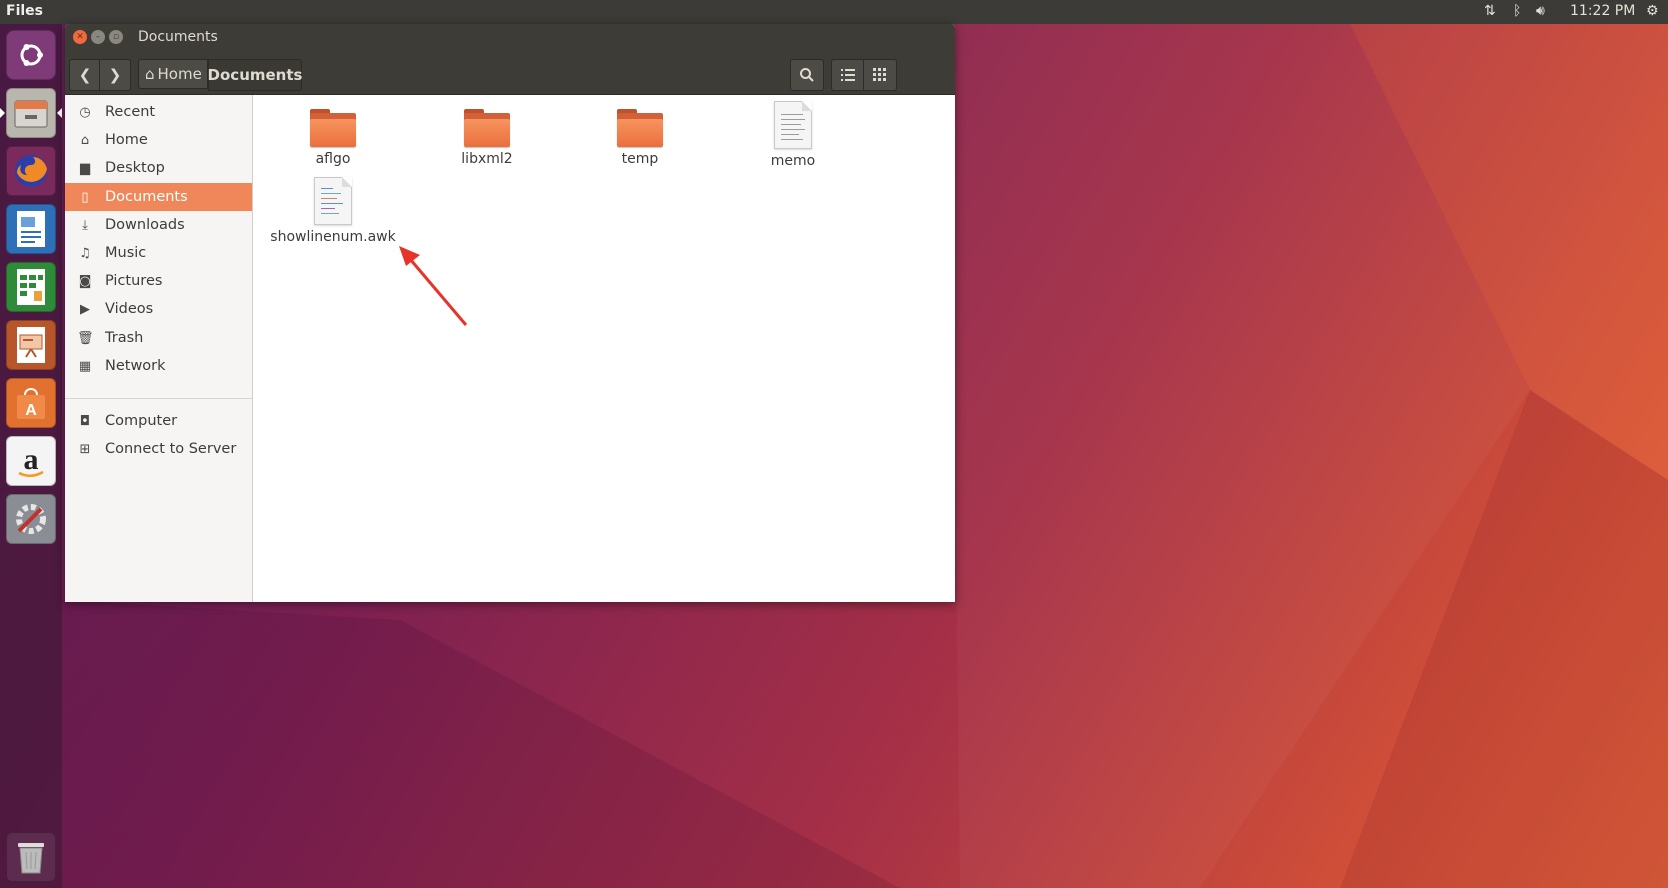  Describe the element at coordinates (834, 12) in the screenshot. I see `top-panel: Files ⇅ ᛒ 🔊︎ 11:22 PM ⚙` at that location.